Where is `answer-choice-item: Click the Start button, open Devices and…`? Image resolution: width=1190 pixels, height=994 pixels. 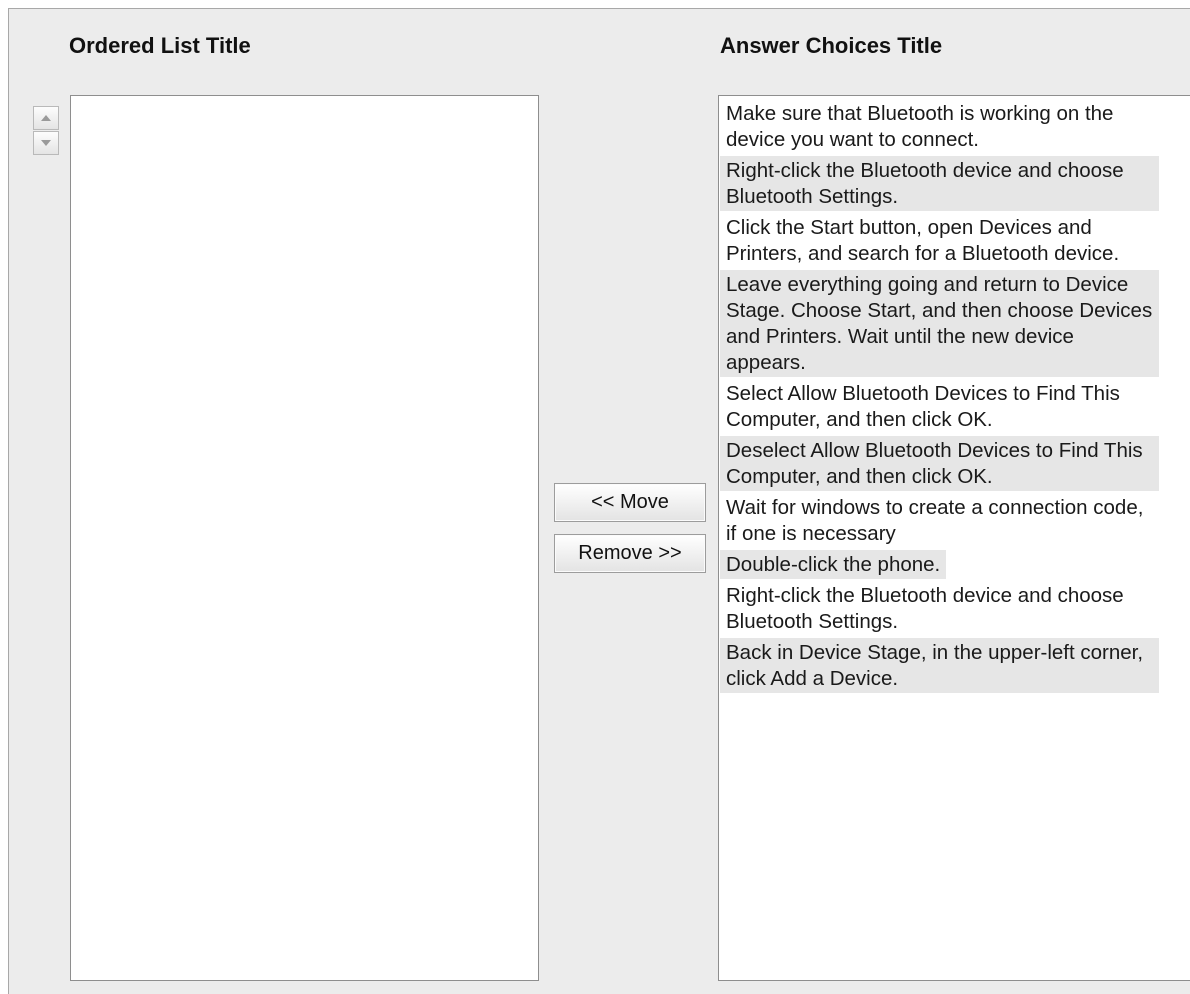
answer-choice-item: Click the Start button, open Devices and… is located at coordinates (939, 240).